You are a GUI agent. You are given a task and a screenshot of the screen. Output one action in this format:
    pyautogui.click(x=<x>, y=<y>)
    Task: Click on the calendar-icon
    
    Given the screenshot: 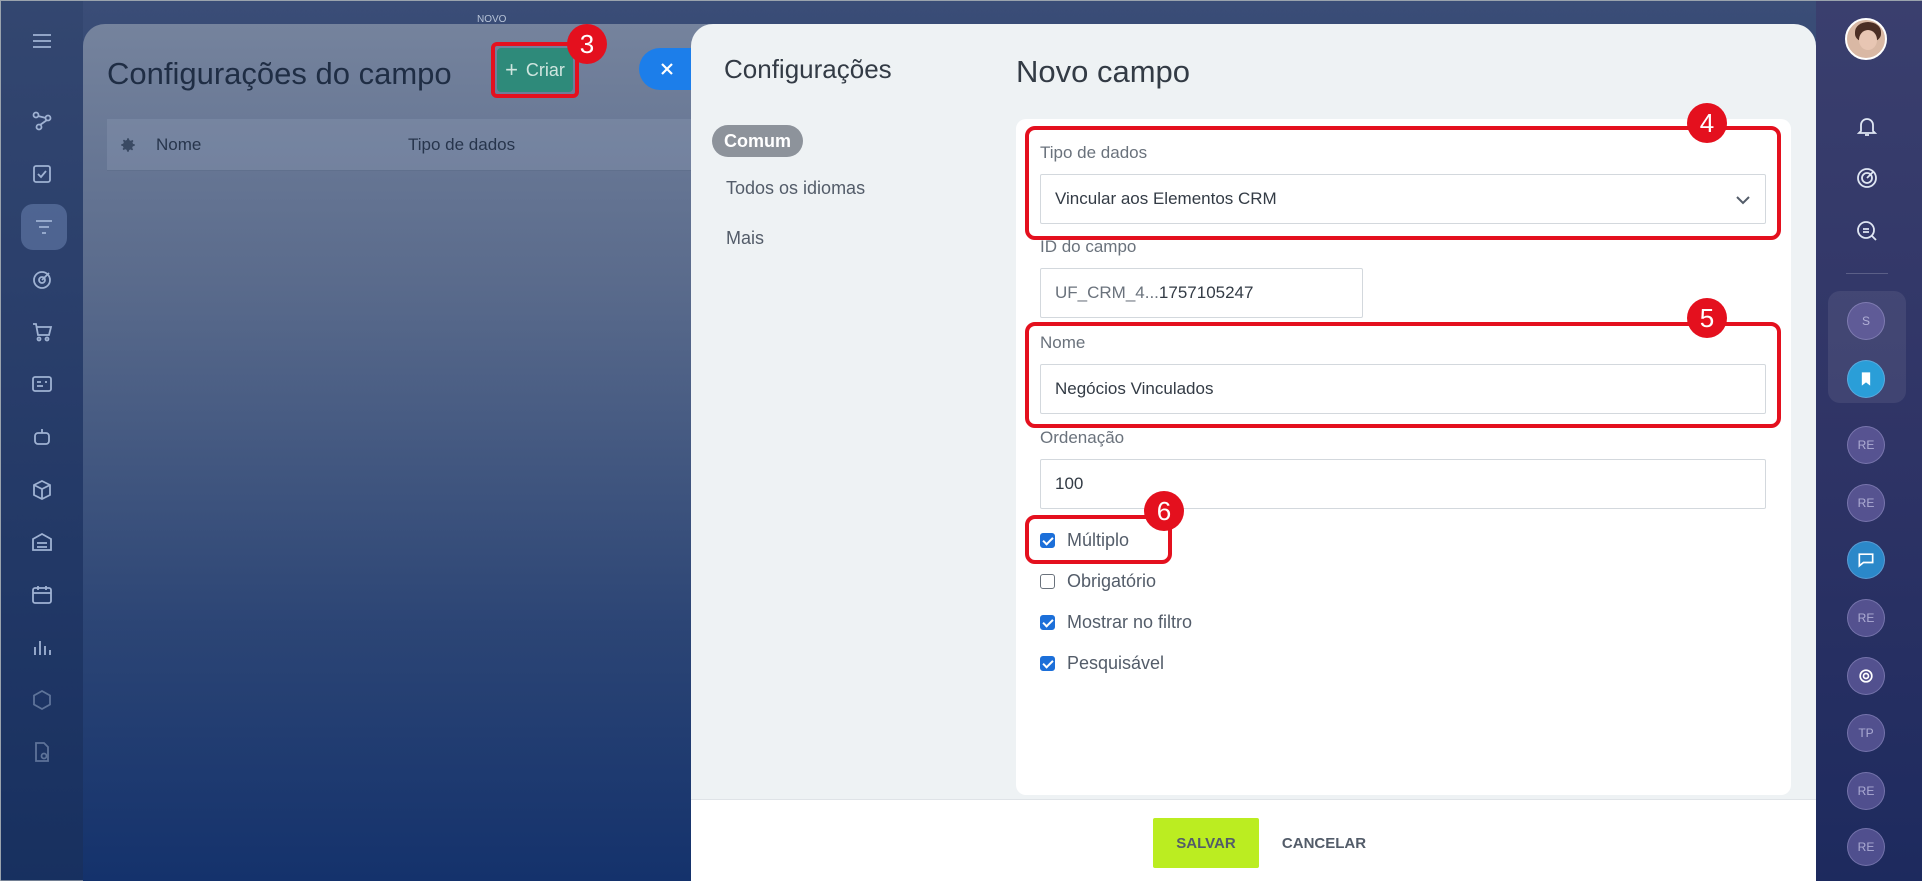 What is the action you would take?
    pyautogui.click(x=42, y=595)
    